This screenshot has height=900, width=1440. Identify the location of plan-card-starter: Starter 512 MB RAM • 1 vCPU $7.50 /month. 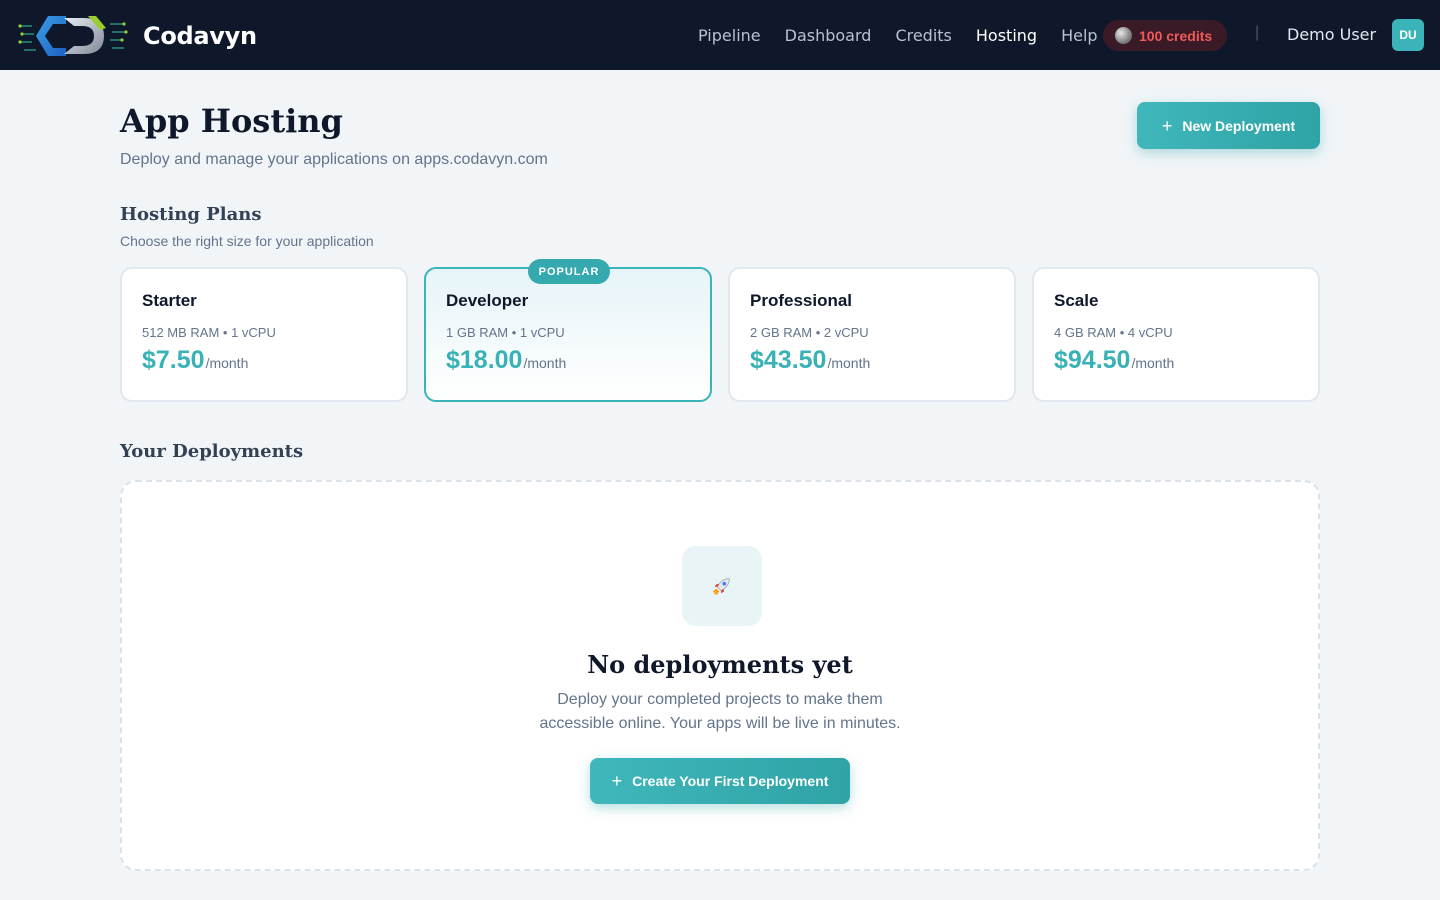
(264, 334).